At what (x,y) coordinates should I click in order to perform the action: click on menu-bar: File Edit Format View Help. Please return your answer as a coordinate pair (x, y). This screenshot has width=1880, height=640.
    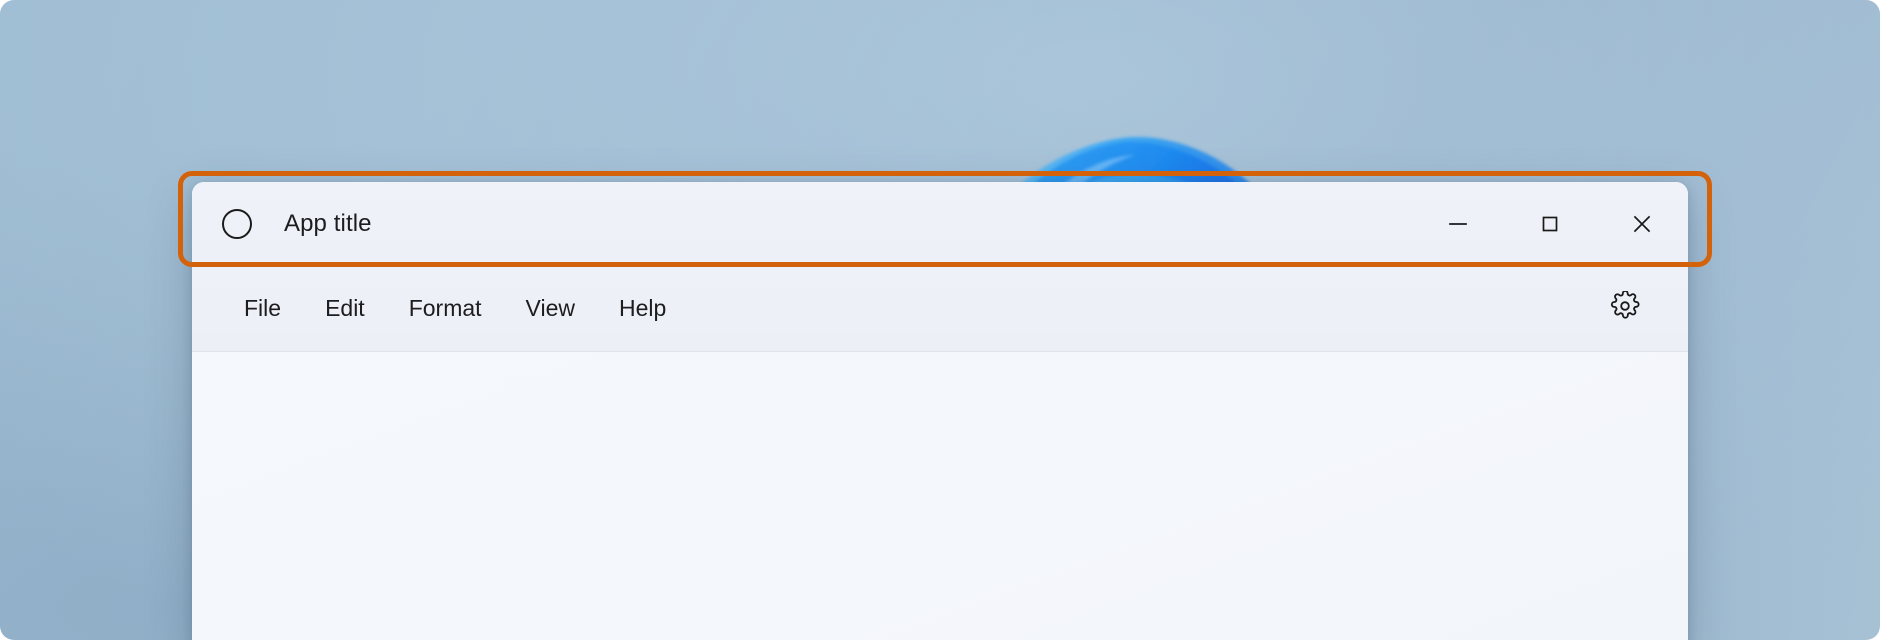
    Looking at the image, I should click on (940, 309).